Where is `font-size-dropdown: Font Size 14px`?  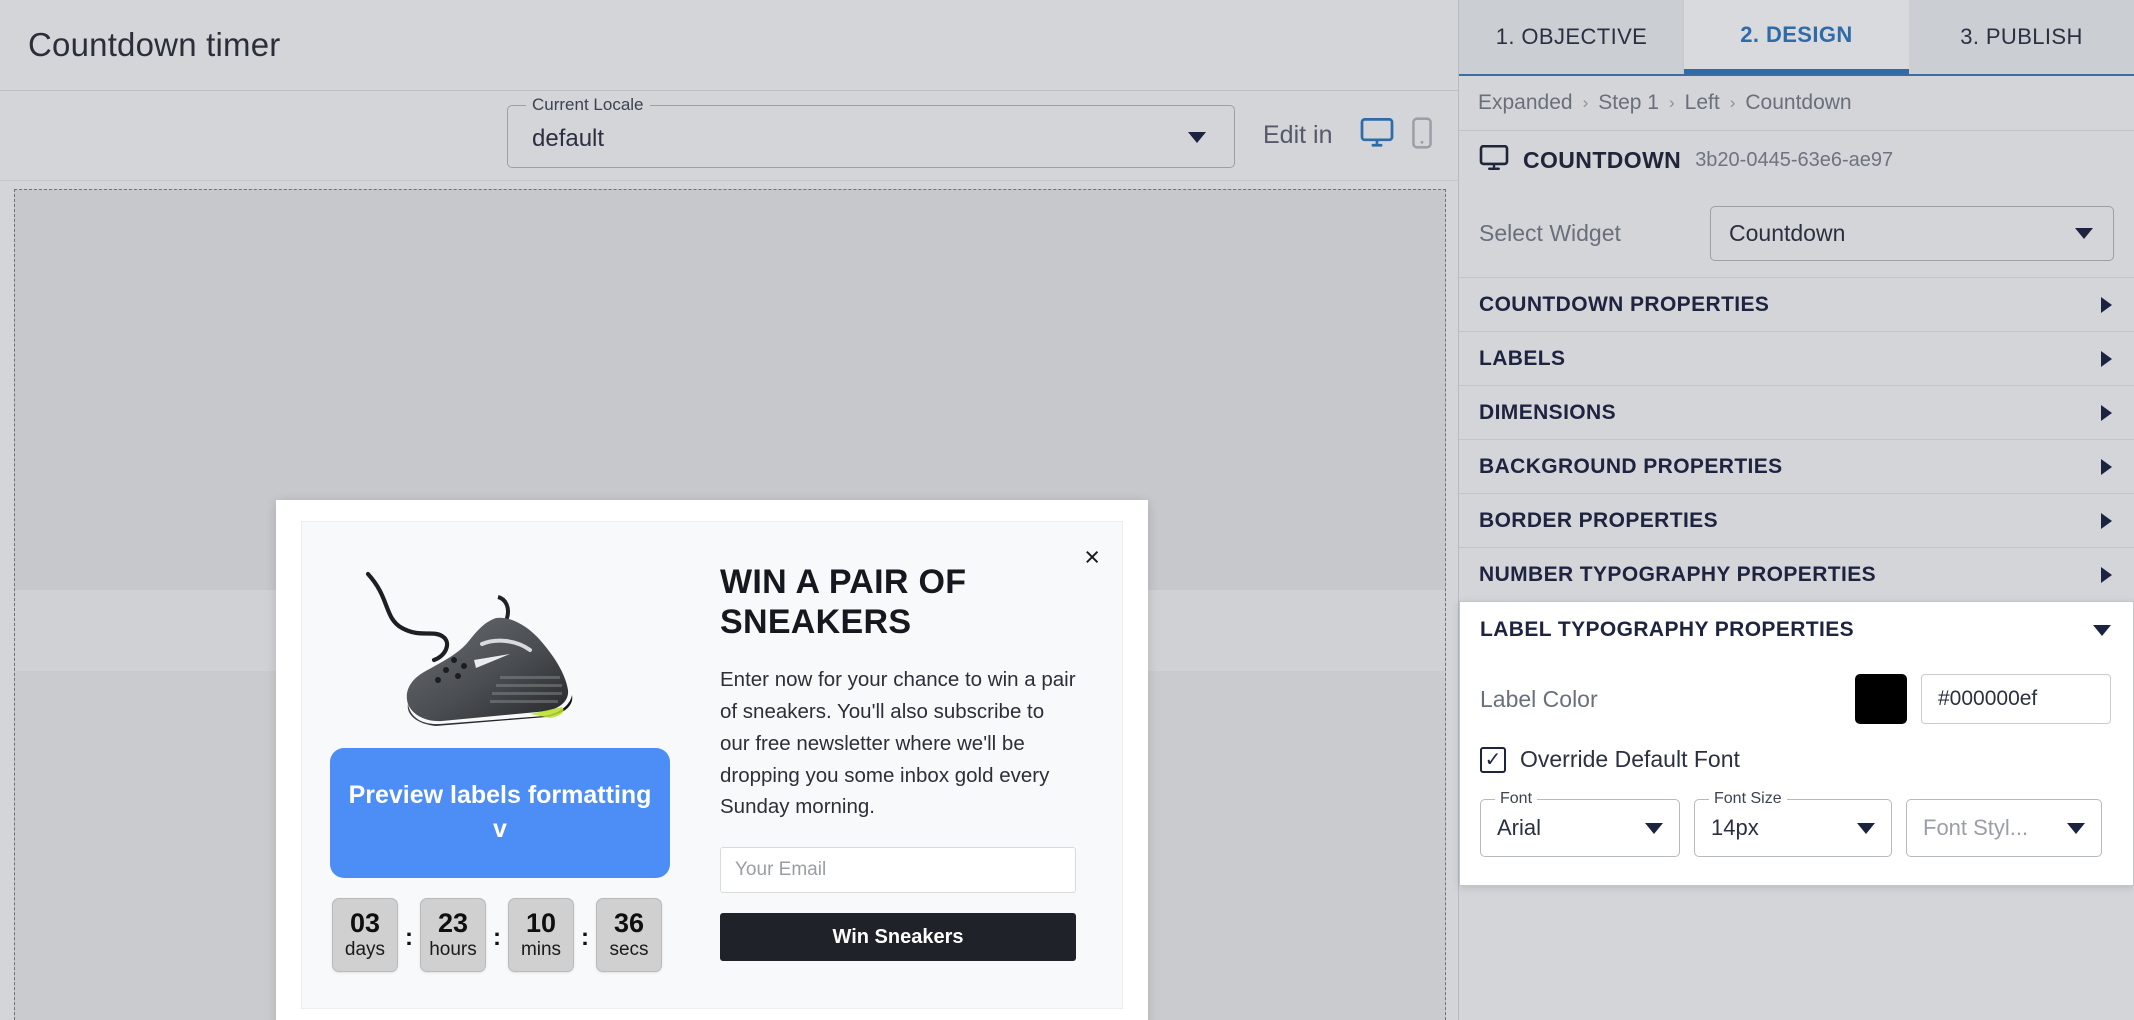
font-size-dropdown: Font Size 14px is located at coordinates (1793, 823).